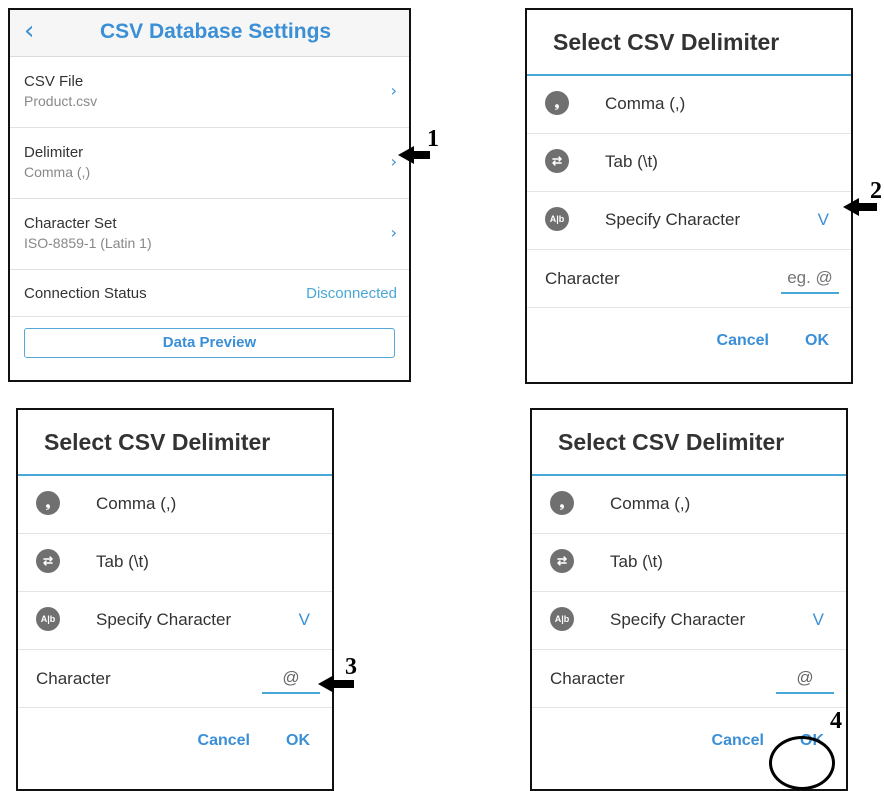 The image size is (884, 791). I want to click on csv-file-row: CSV File Product.csv ›, so click(209, 92).